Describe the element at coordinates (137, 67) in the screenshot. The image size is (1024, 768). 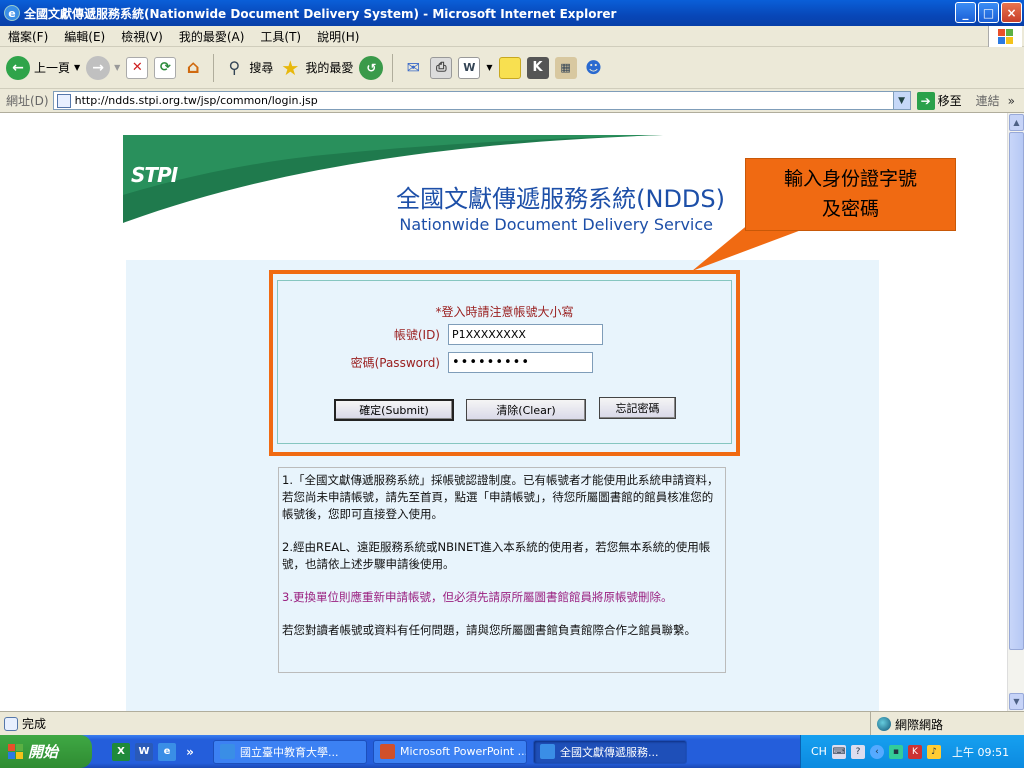
I see `stop-icon: ✕` at that location.